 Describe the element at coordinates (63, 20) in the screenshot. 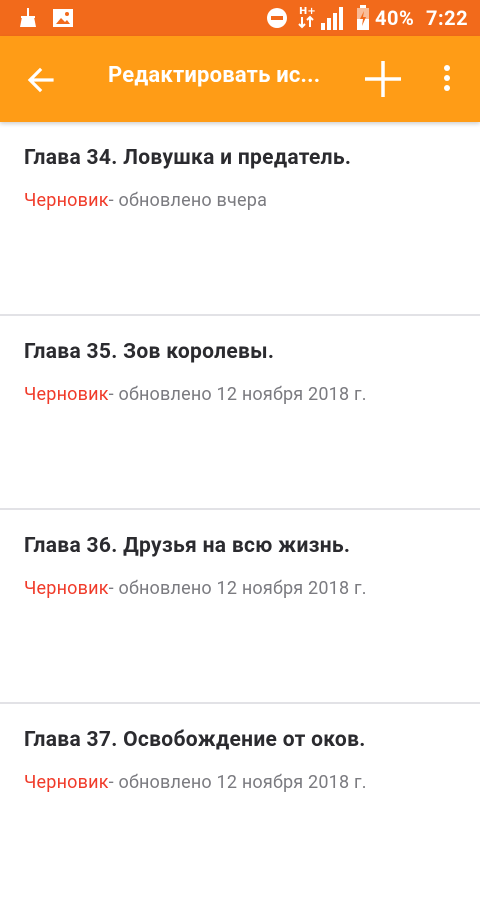

I see `image-icon` at that location.